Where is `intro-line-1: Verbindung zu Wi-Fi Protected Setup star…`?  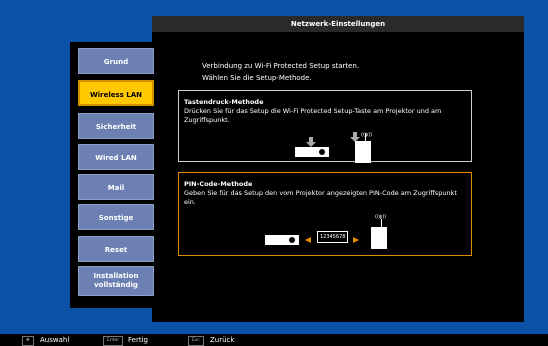
intro-line-1: Verbindung zu Wi-Fi Protected Setup star… is located at coordinates (281, 66).